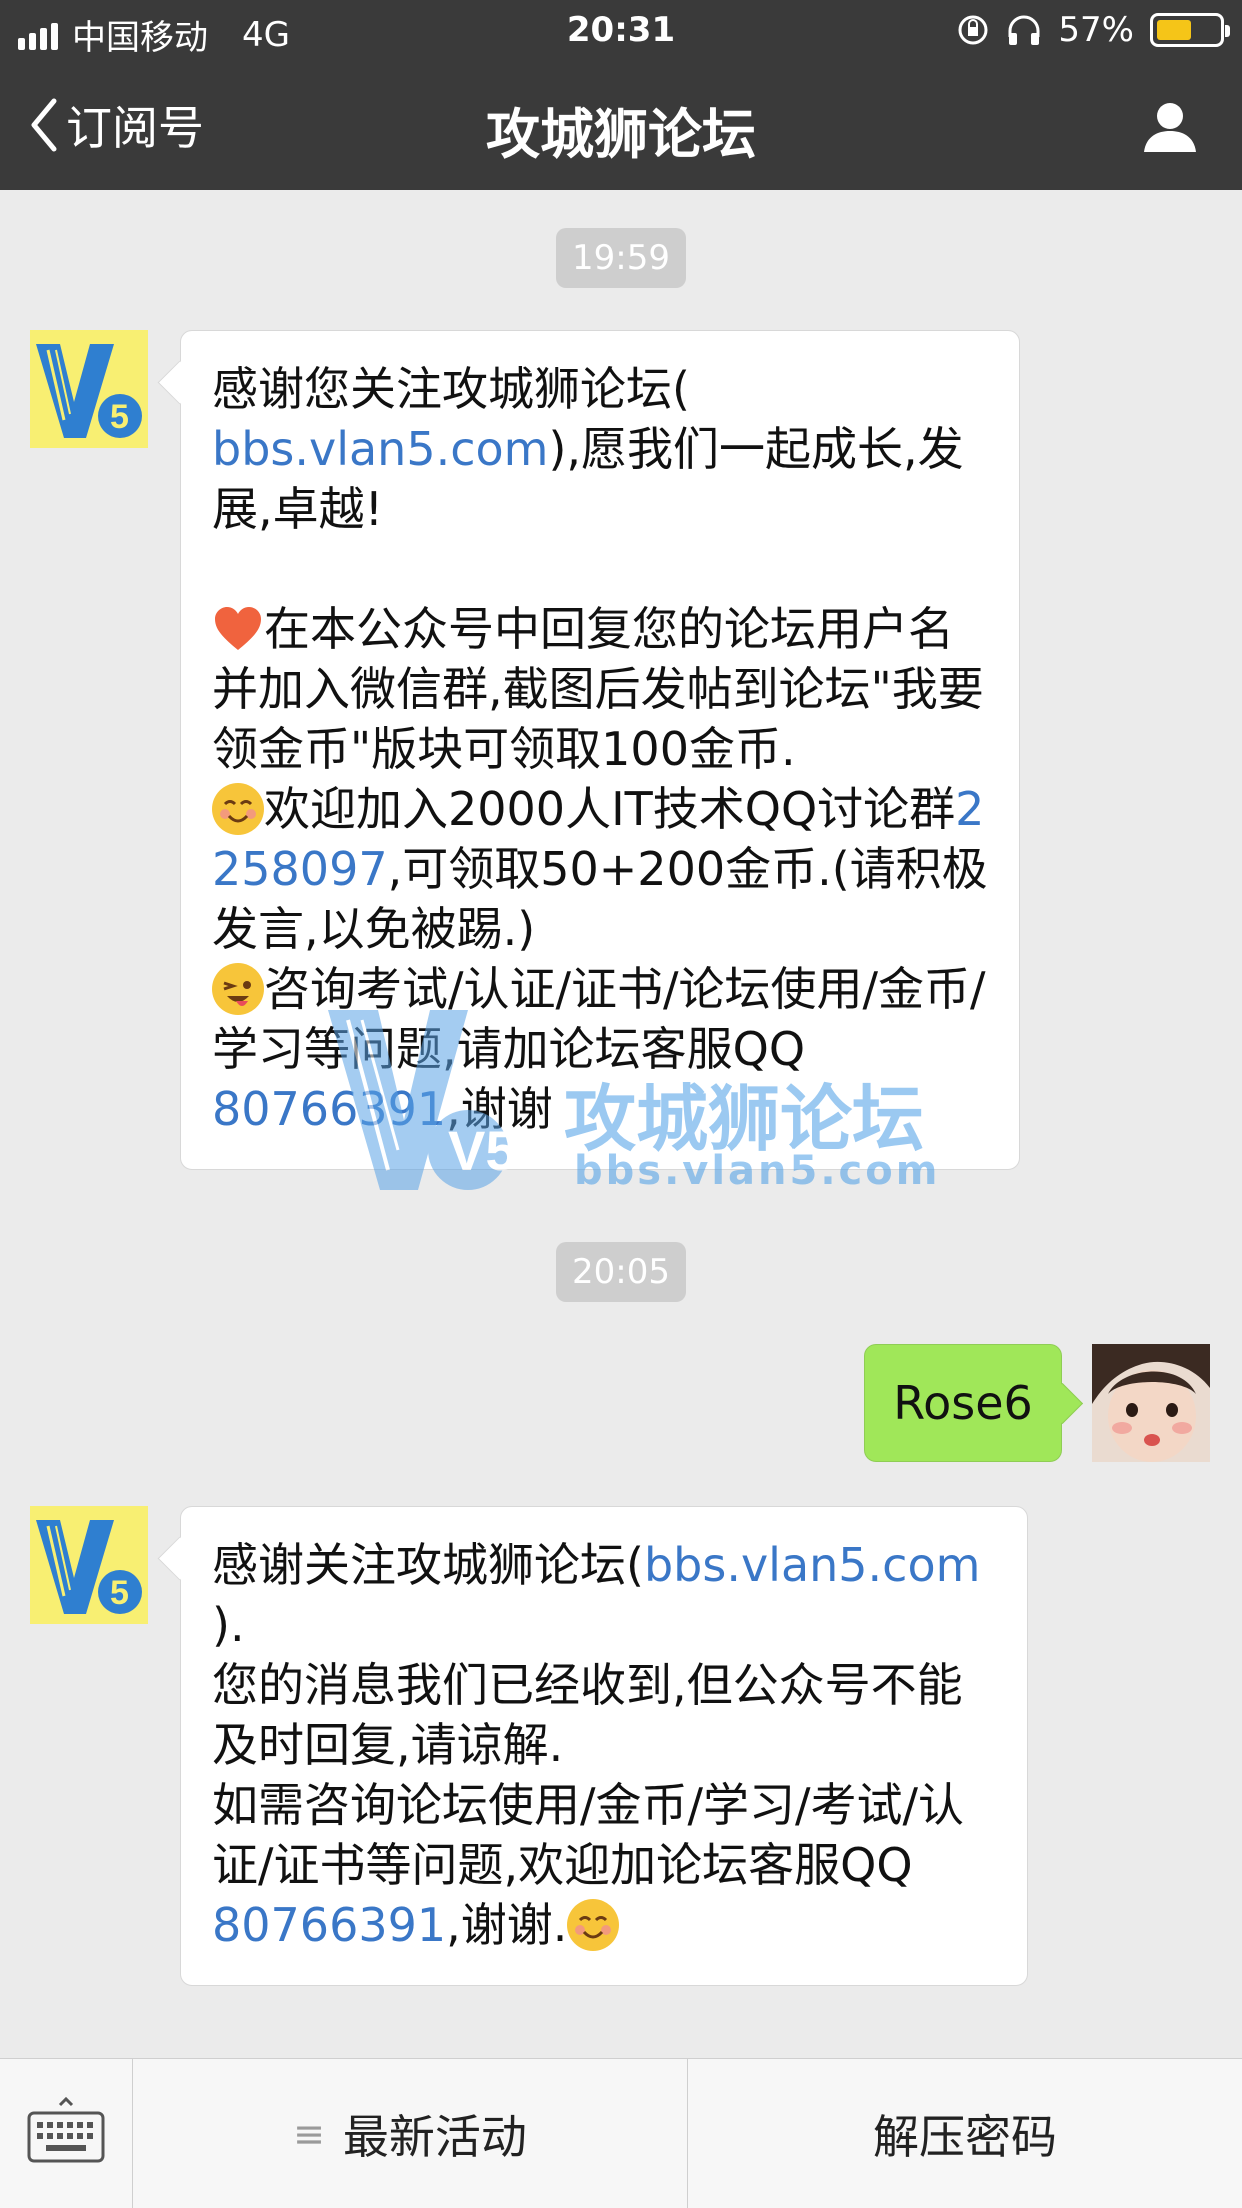  I want to click on wink-emoji-icon, so click(238, 989).